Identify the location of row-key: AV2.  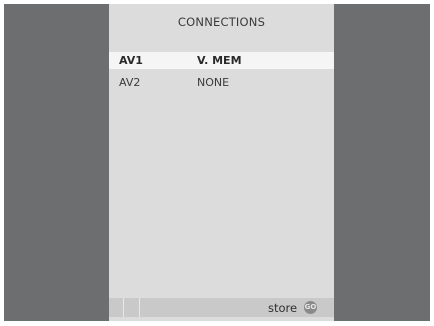
(130, 82).